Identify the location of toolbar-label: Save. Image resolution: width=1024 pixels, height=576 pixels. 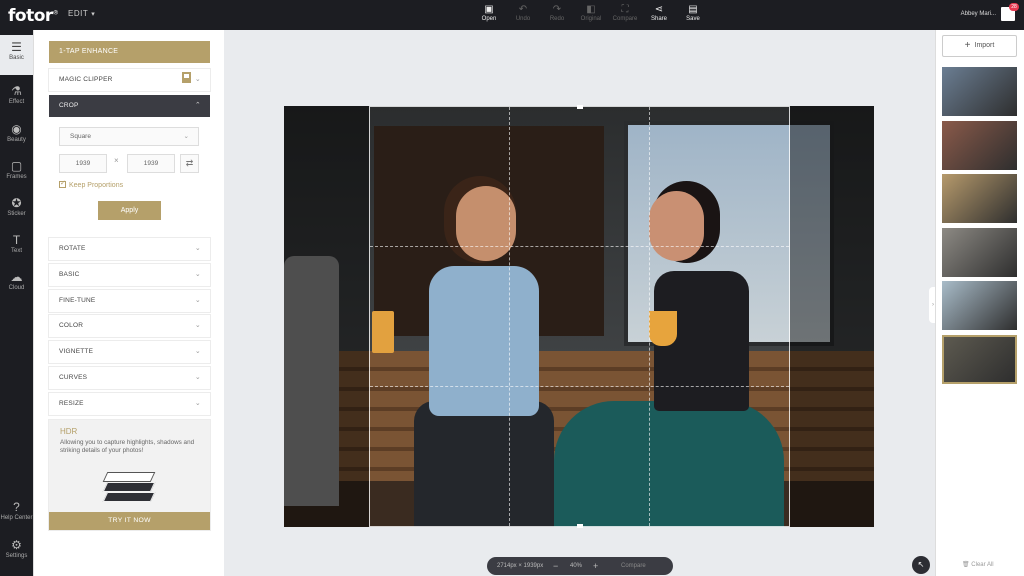
(693, 19).